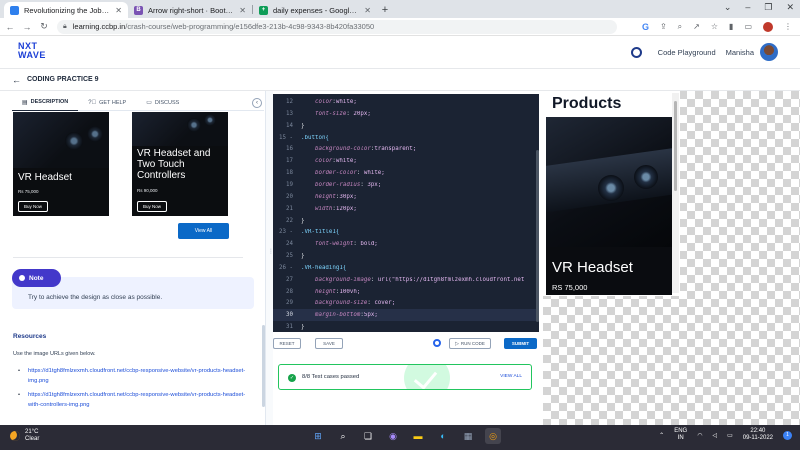  What do you see at coordinates (406, 244) in the screenshot?
I see `code-line: 24 font-weight: bold;` at bounding box center [406, 244].